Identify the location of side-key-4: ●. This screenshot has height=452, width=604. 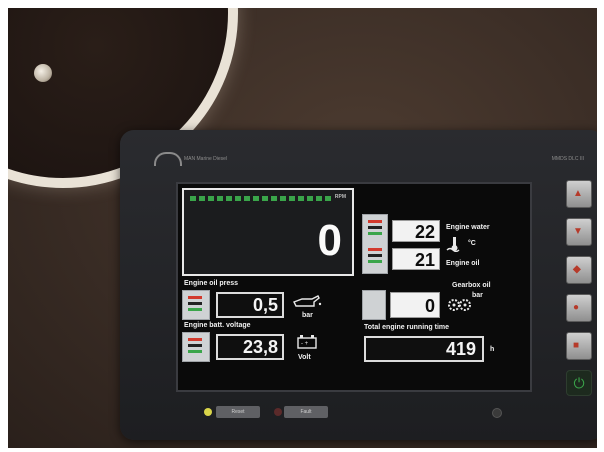
(579, 308).